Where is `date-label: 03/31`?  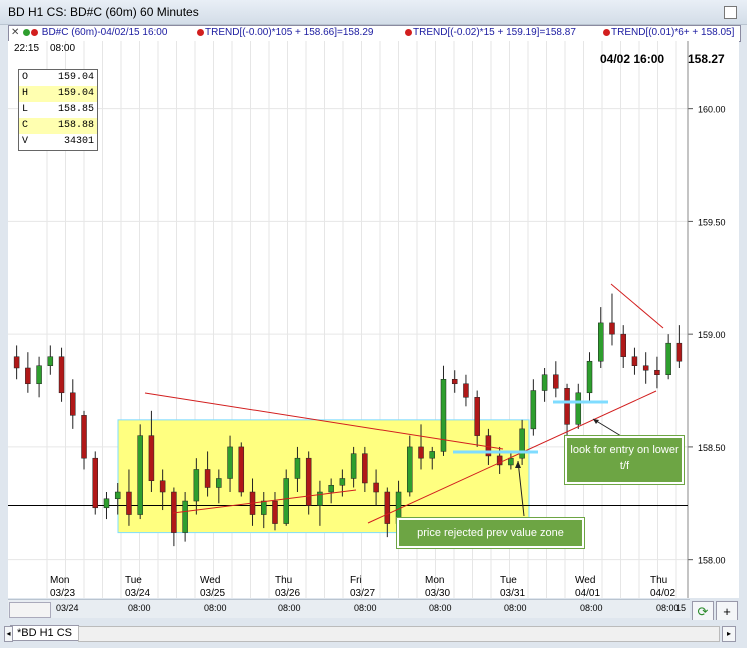
date-label: 03/31 is located at coordinates (512, 593).